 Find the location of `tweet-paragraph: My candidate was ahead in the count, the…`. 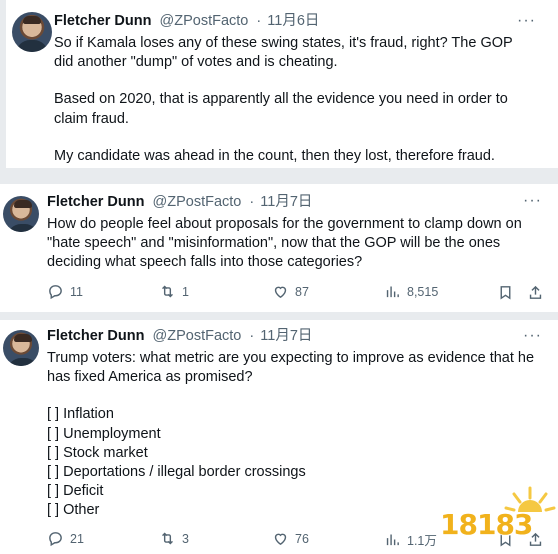

tweet-paragraph: My candidate was ahead in the count, the… is located at coordinates (274, 157).